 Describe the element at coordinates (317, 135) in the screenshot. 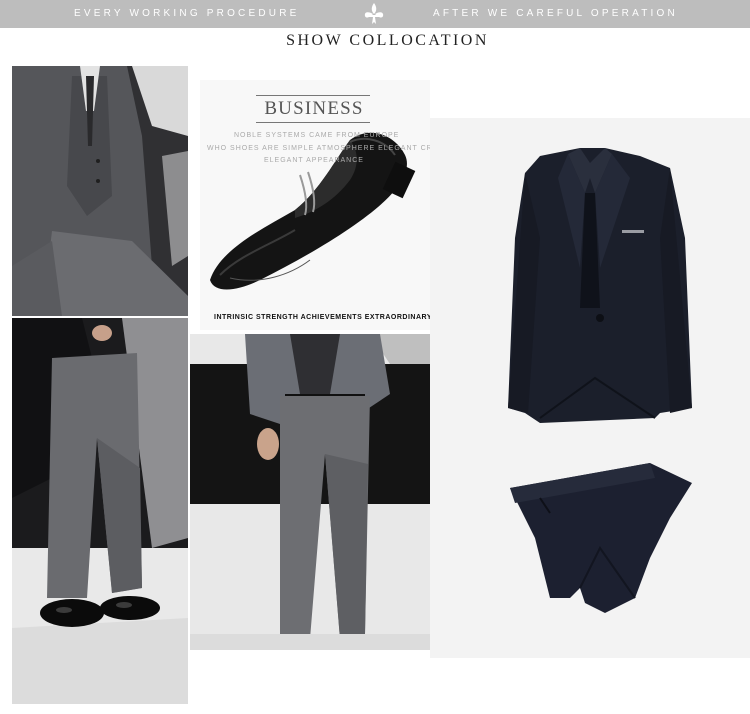

I see `business-line-1: NOBLE SYSTEMS CAME FROM EUROPE` at that location.